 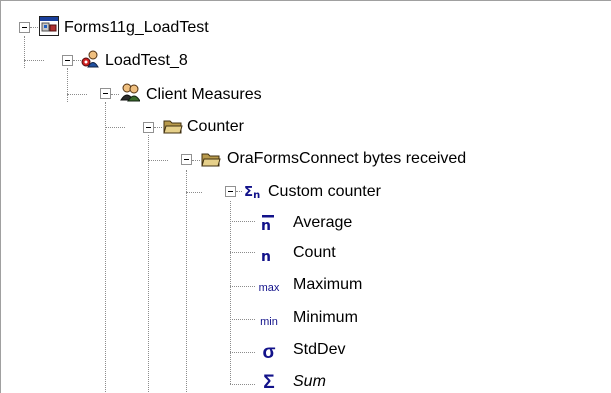 What do you see at coordinates (248, 192) in the screenshot?
I see `svg-text: Σ` at bounding box center [248, 192].